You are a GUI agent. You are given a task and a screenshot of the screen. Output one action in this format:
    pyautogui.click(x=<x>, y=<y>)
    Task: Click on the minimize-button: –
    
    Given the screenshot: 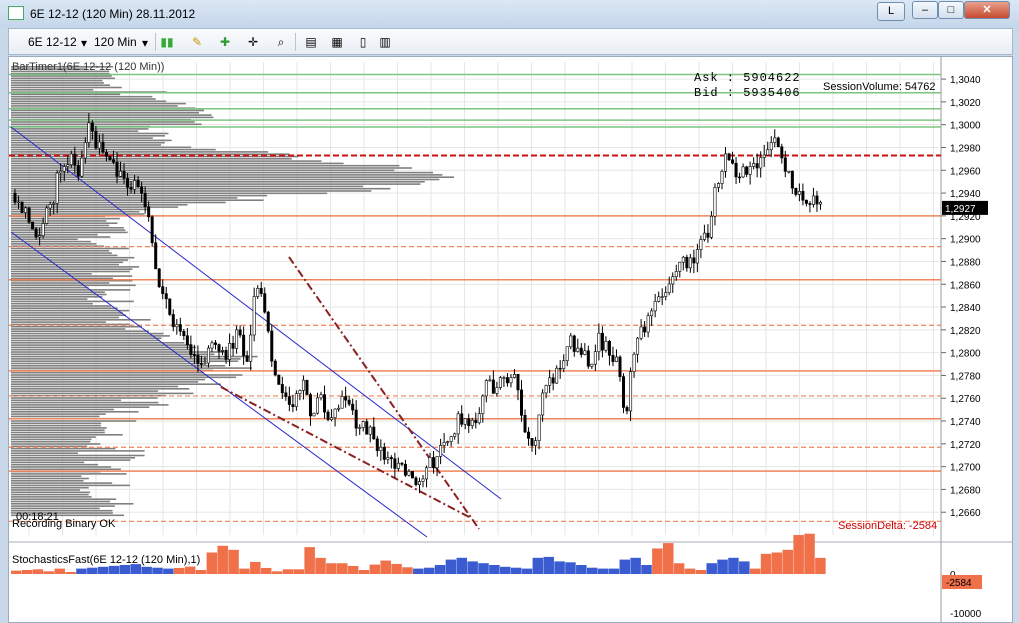 What is the action you would take?
    pyautogui.click(x=925, y=10)
    